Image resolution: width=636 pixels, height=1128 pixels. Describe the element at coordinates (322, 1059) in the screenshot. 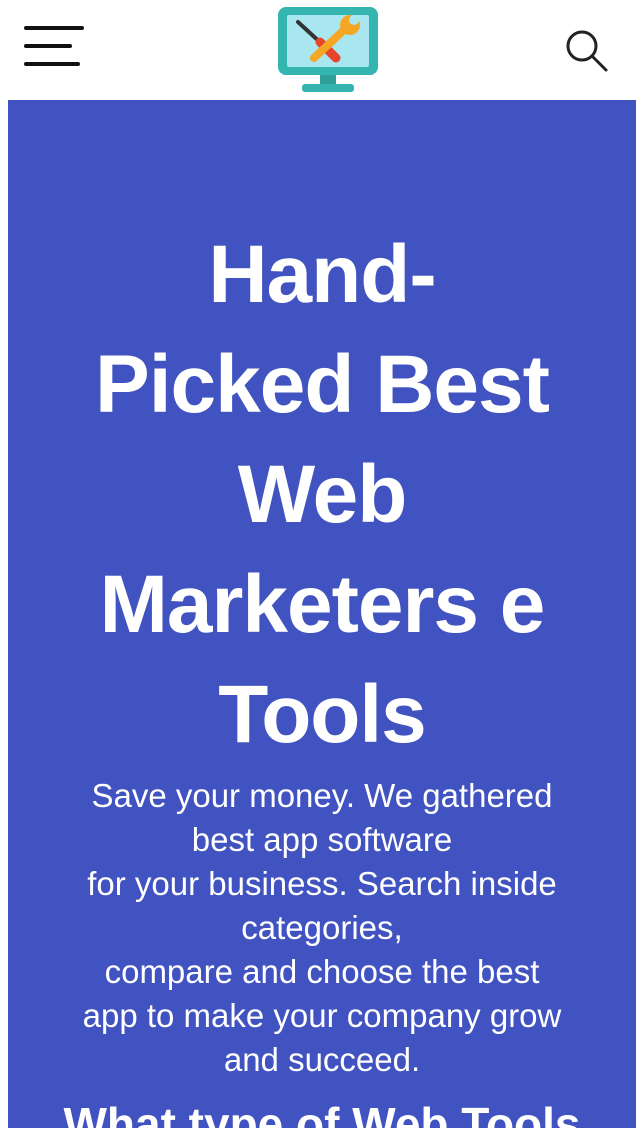

I see `hero-subtitle-line: and succeed.` at that location.